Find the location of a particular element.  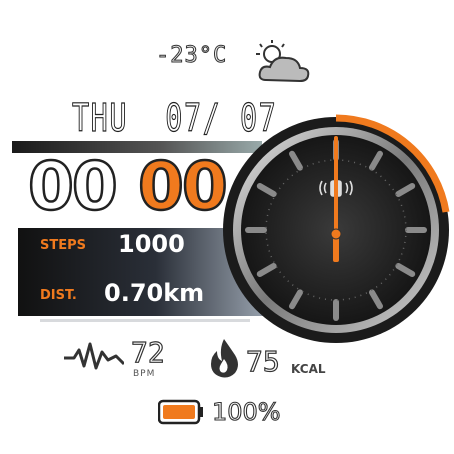

weekday: THU is located at coordinates (100, 117).